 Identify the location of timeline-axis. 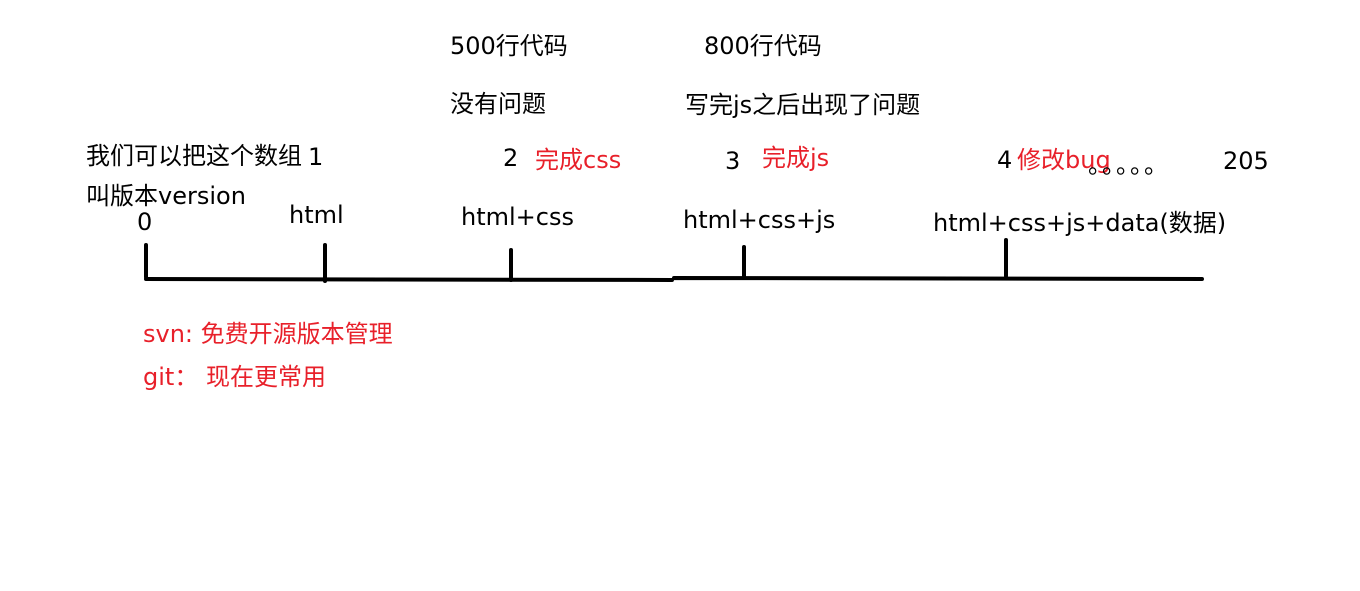
(674, 279).